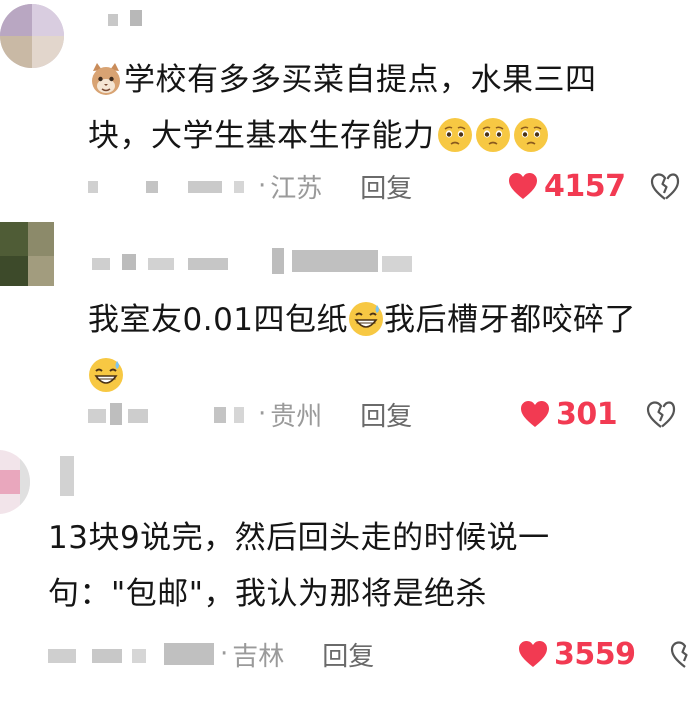 Image resolution: width=690 pixels, height=713 pixels. I want to click on region-label: 贵州, so click(296, 416).